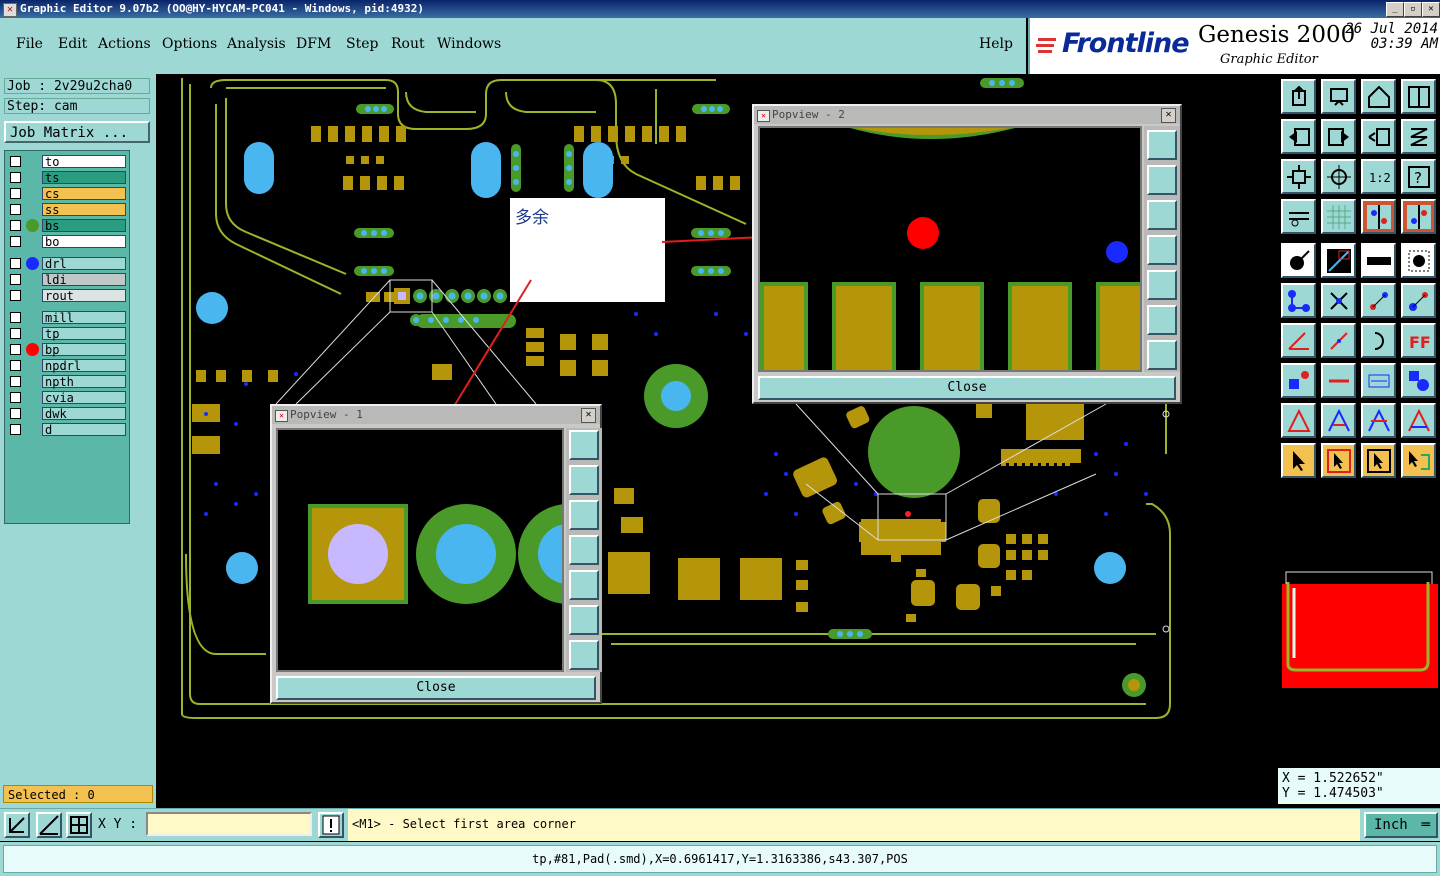  I want to click on shapes-icon, so click(1418, 380).